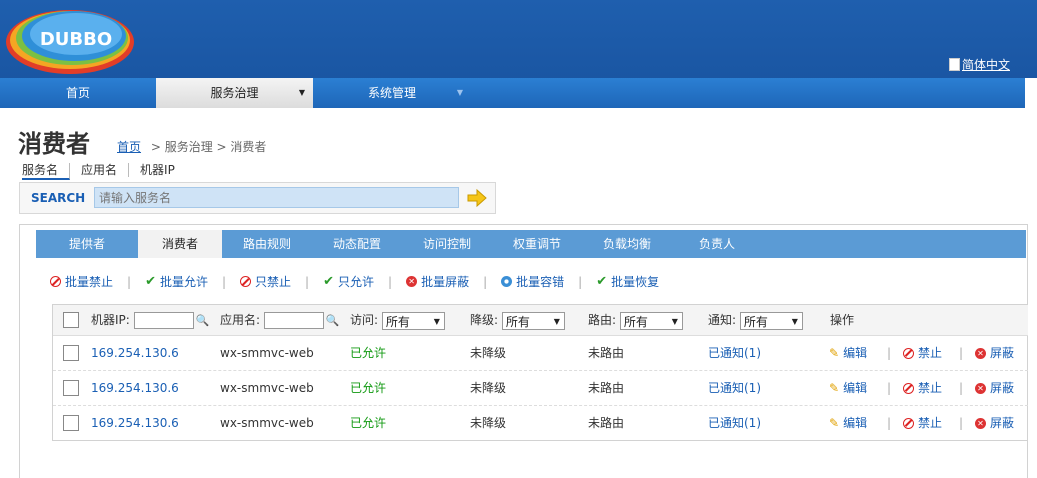 This screenshot has height=478, width=1037. I want to click on search-tab-application: 应用名, so click(100, 170).